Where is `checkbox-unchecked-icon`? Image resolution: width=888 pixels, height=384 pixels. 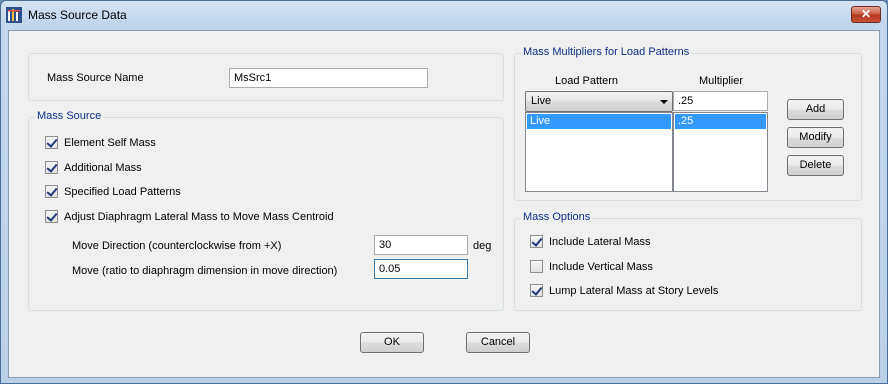
checkbox-unchecked-icon is located at coordinates (536, 266).